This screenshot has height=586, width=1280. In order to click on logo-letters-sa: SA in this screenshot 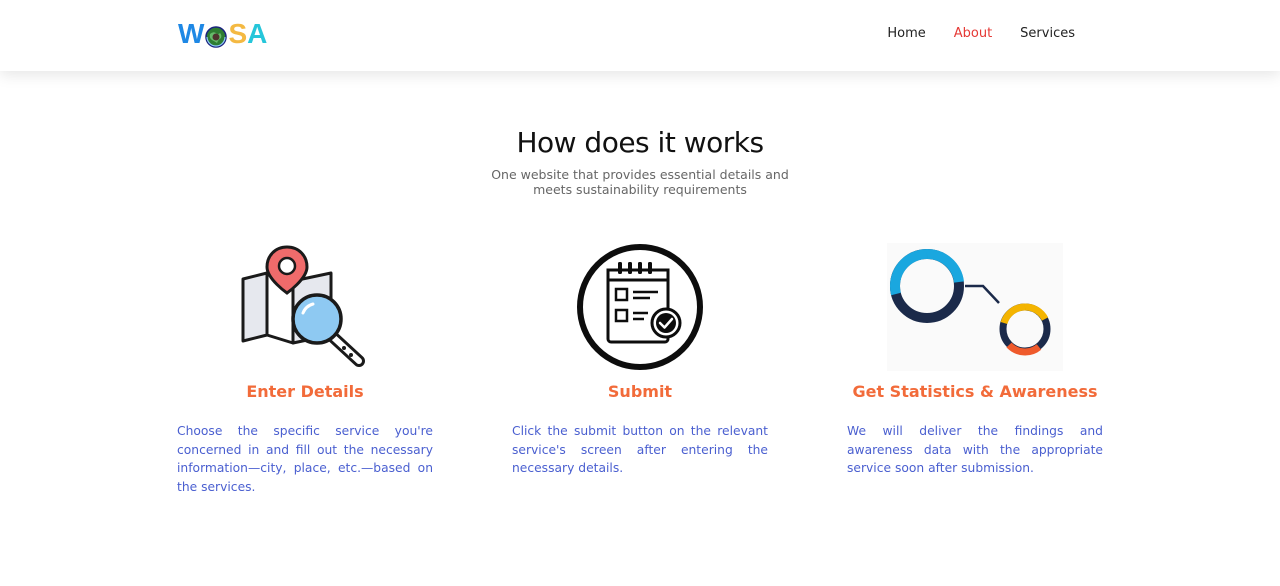, I will do `click(248, 33)`.